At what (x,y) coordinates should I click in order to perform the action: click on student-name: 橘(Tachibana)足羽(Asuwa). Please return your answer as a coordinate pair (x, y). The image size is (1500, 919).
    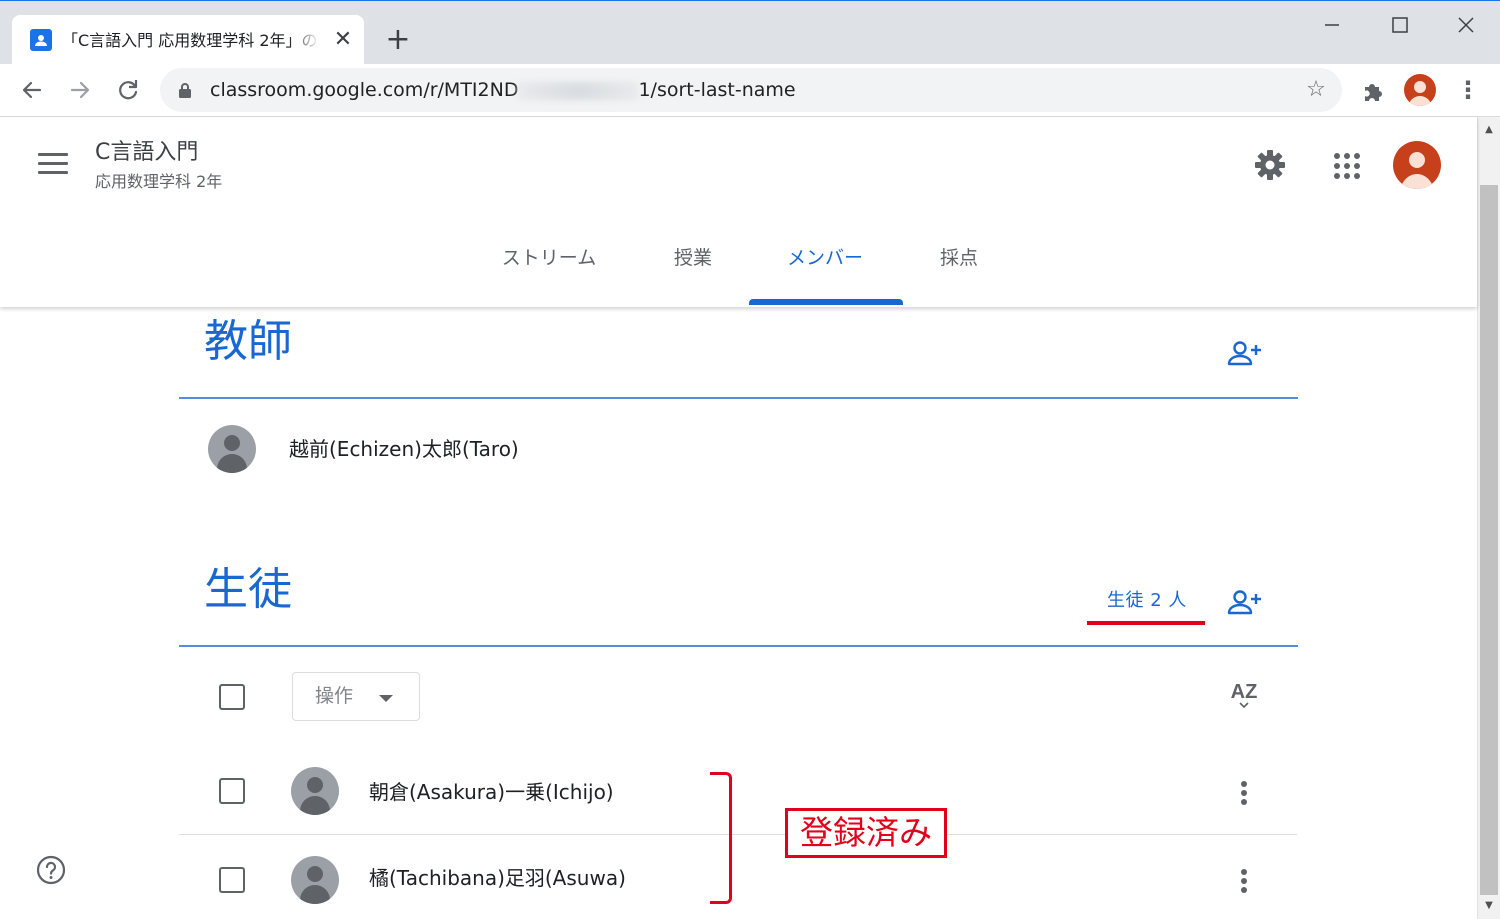
    Looking at the image, I should click on (497, 878).